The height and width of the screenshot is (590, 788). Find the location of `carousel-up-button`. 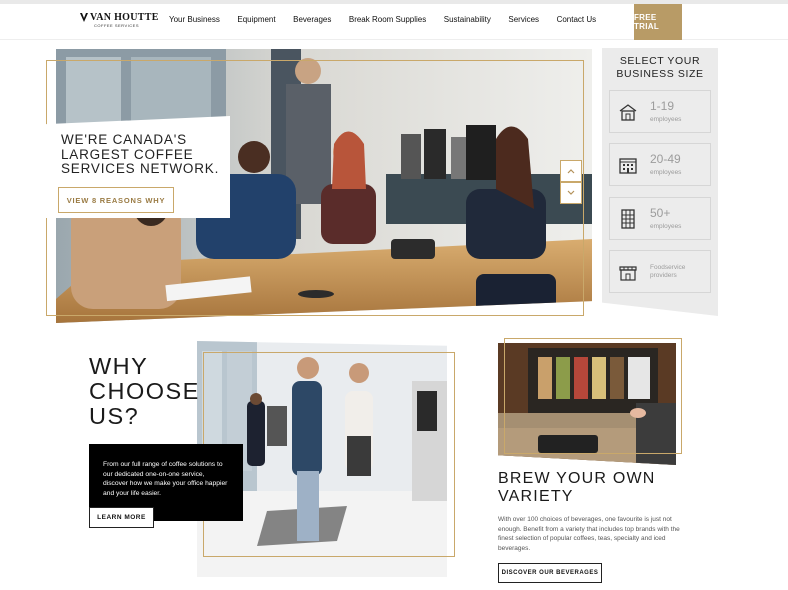

carousel-up-button is located at coordinates (571, 171).